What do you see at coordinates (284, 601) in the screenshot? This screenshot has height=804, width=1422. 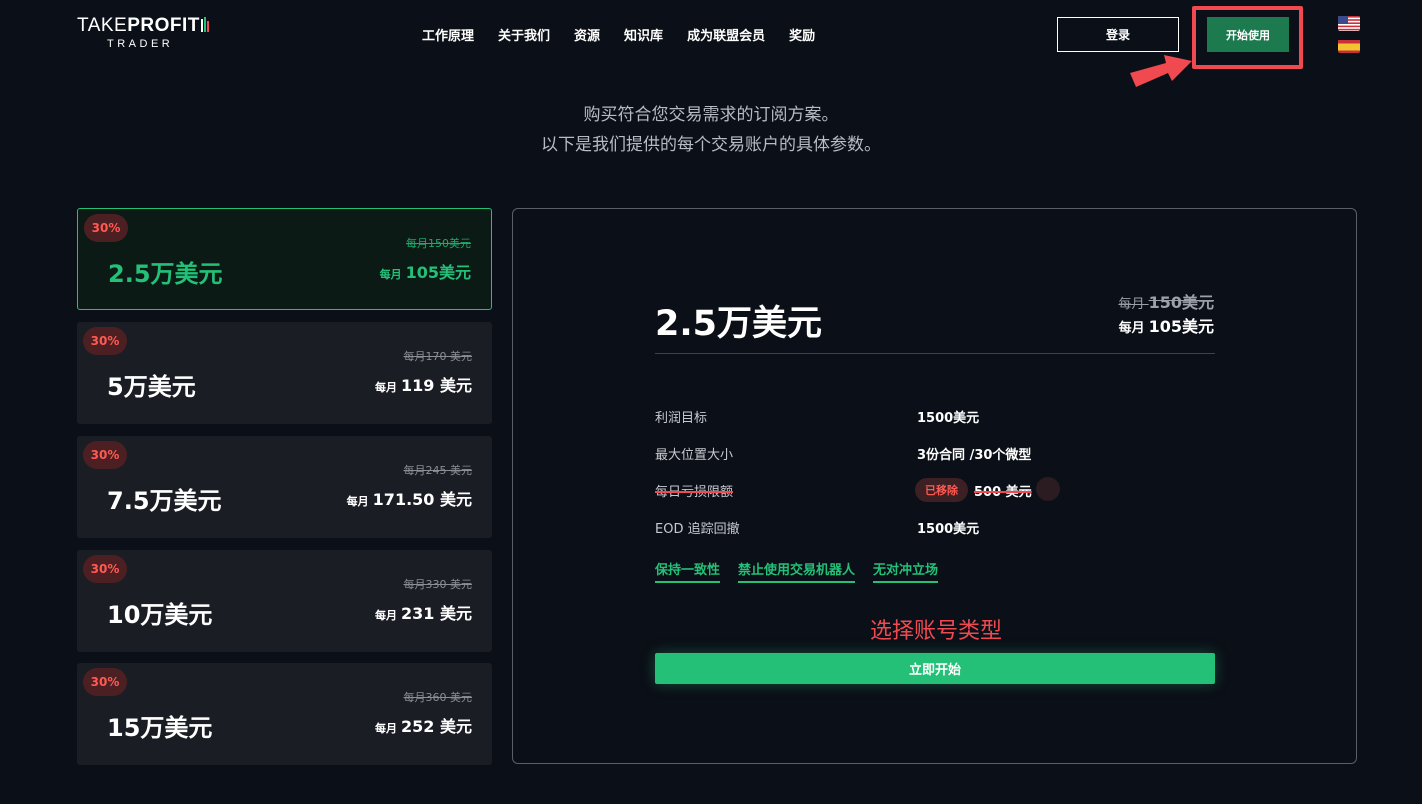 I see `plan-card-100k: 30% 10万美元 每月330 美元 每月 231 美元` at bounding box center [284, 601].